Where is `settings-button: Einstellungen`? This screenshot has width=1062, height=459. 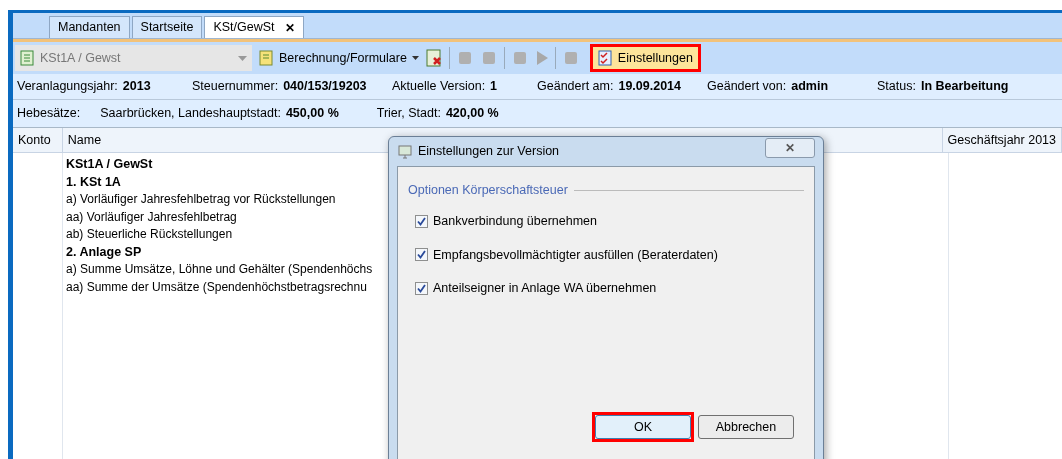 settings-button: Einstellungen is located at coordinates (645, 58).